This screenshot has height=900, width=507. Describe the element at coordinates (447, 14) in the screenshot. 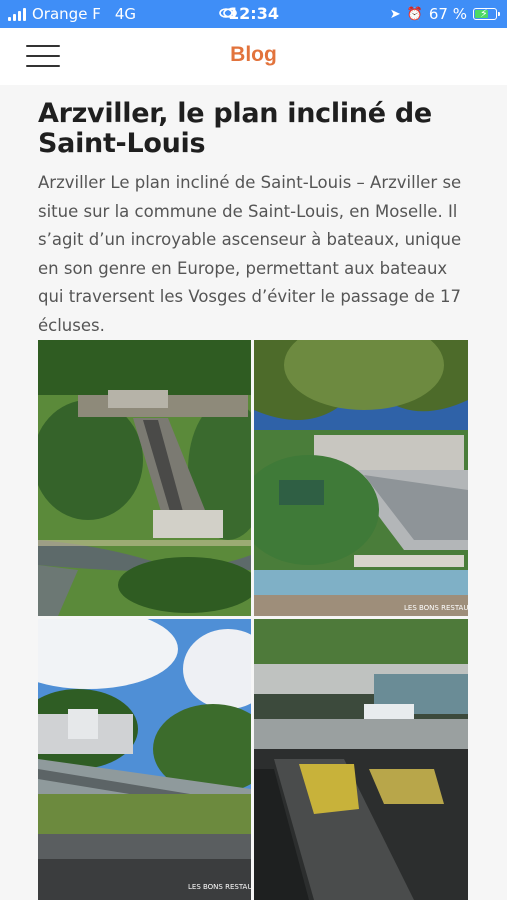

I see `battery-percent: 67 %` at that location.